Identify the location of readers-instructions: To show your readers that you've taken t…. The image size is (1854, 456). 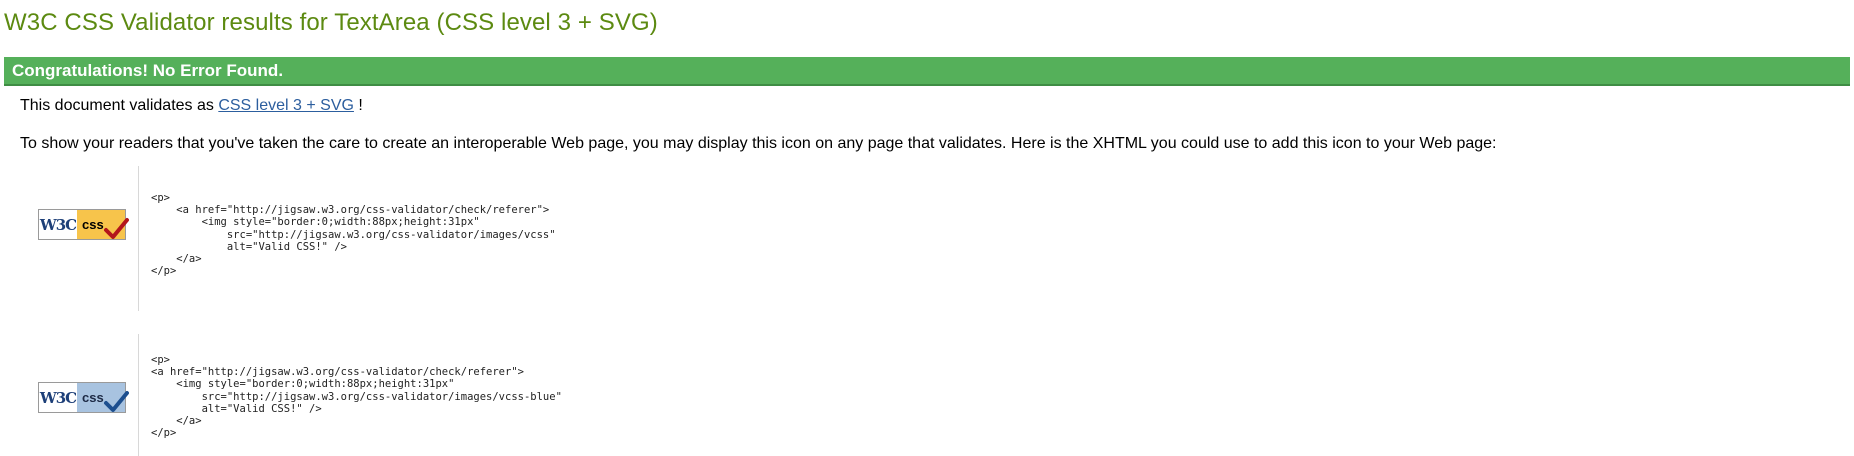
(758, 143).